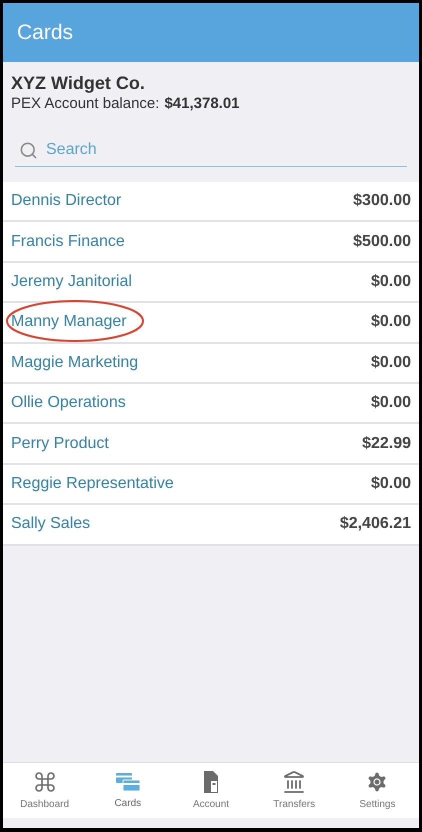  What do you see at coordinates (45, 33) in the screenshot?
I see `header-title: Cards` at bounding box center [45, 33].